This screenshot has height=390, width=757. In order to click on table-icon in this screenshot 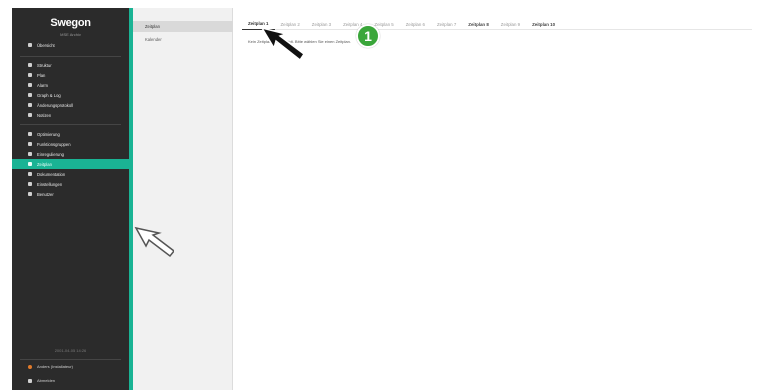, I will do `click(30, 154)`.